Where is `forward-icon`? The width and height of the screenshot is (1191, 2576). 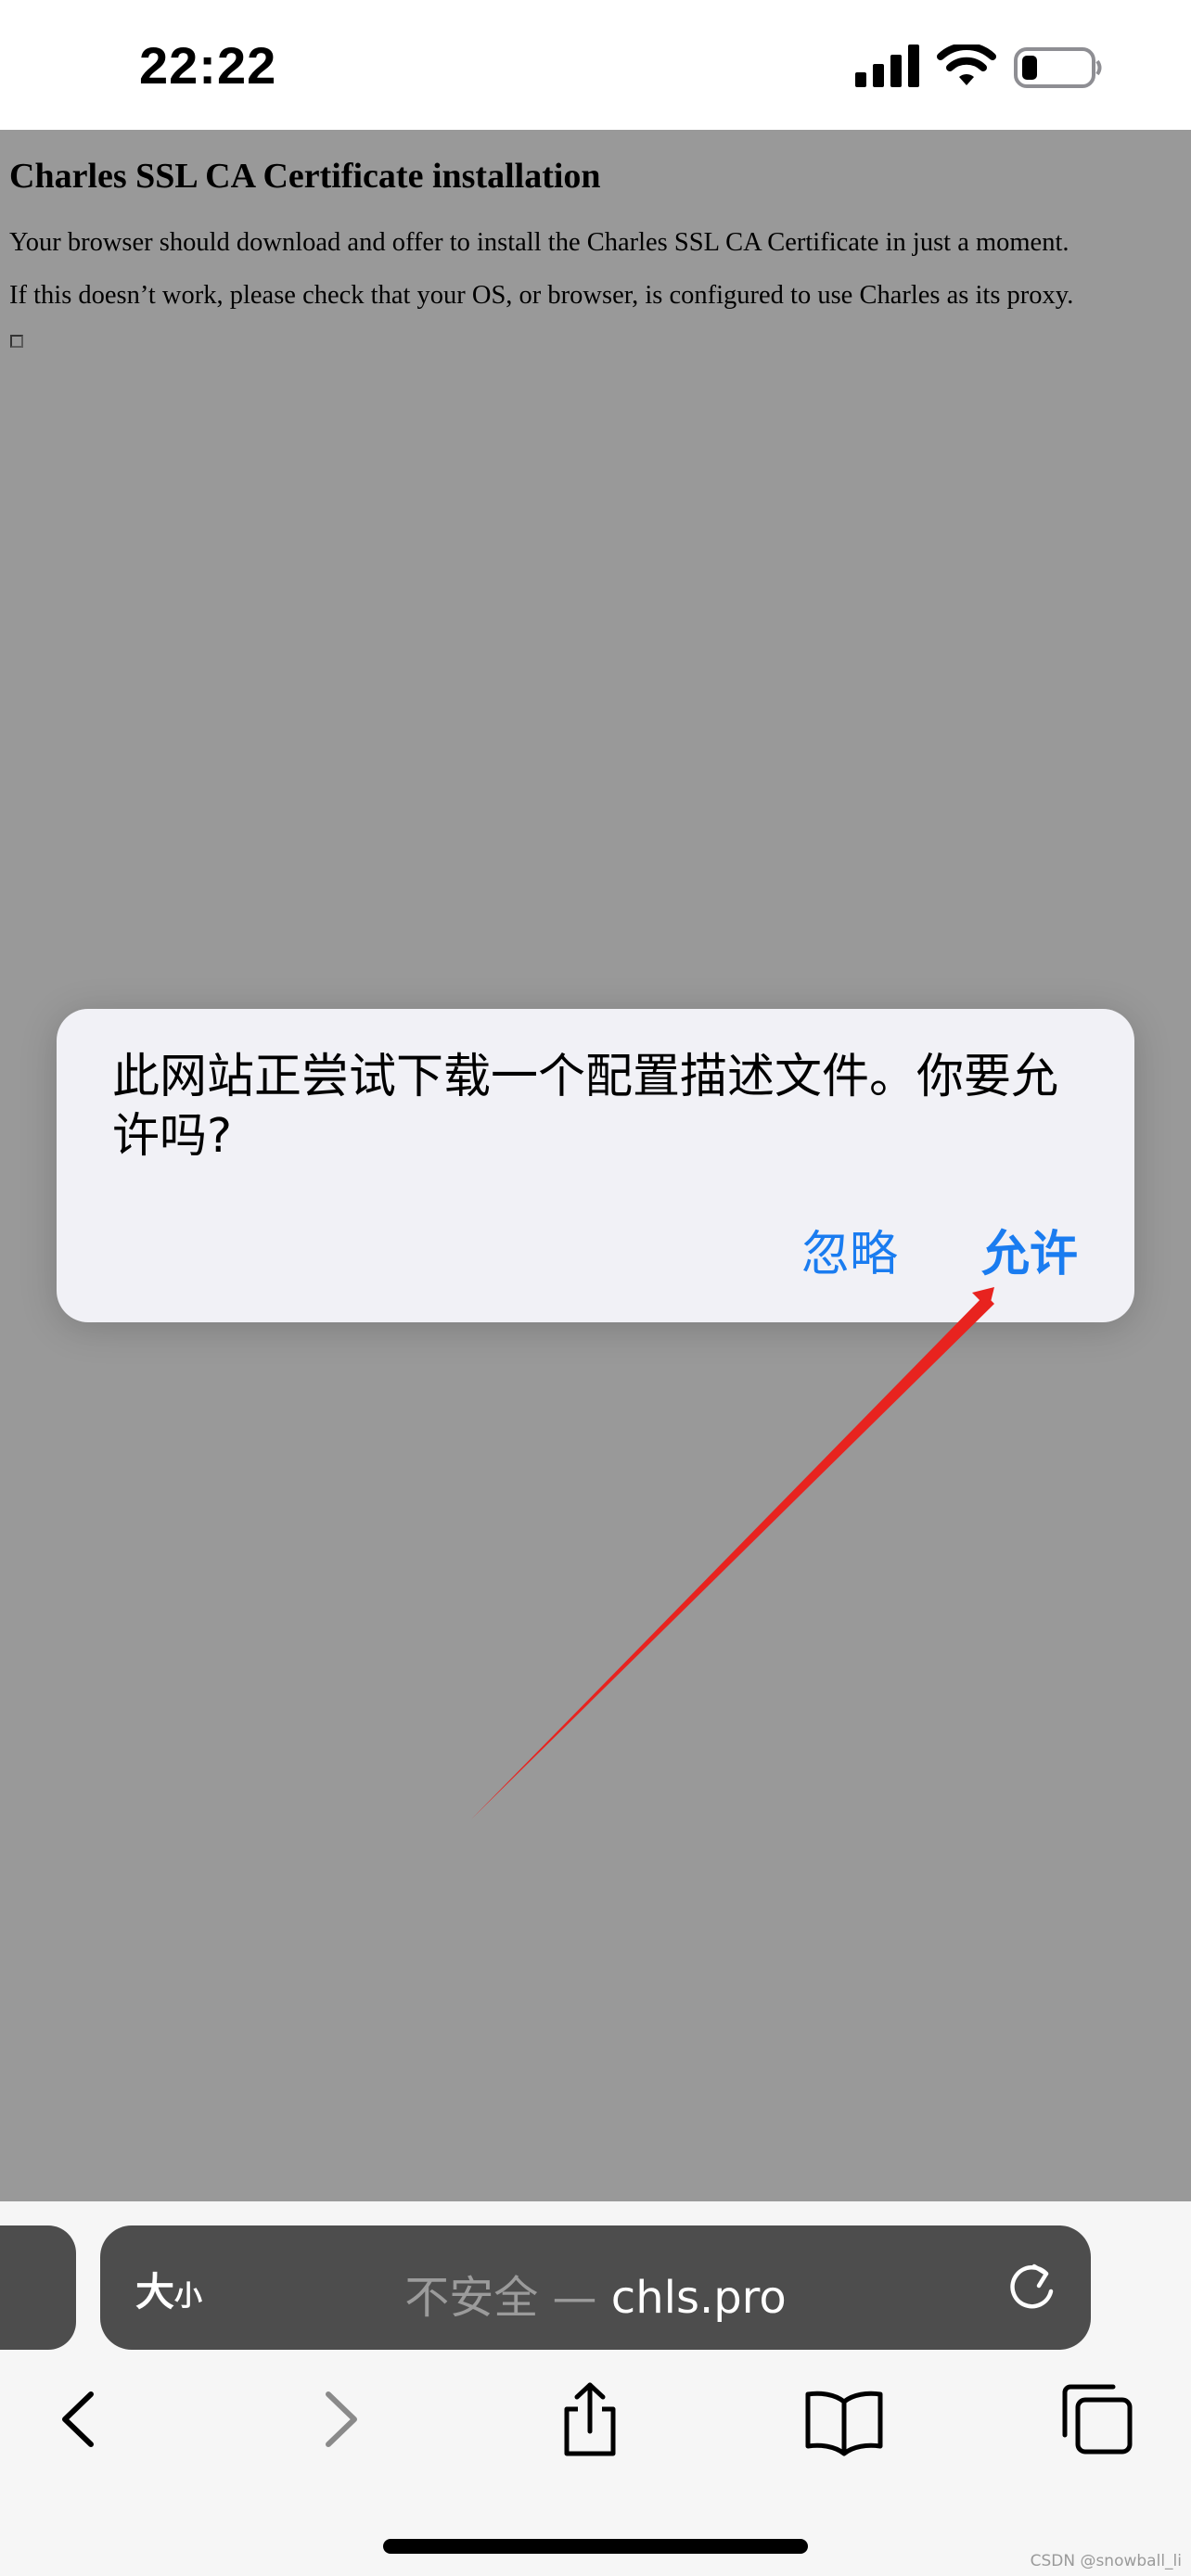
forward-icon is located at coordinates (338, 2419).